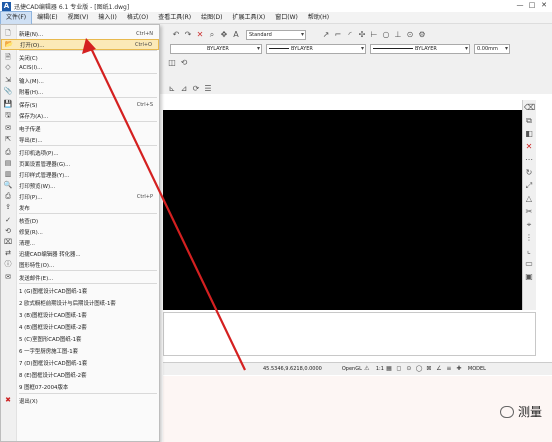 The height and width of the screenshot is (442, 552). Describe the element at coordinates (352, 369) in the screenshot. I see `opengl-indicator: OpenGL` at that location.